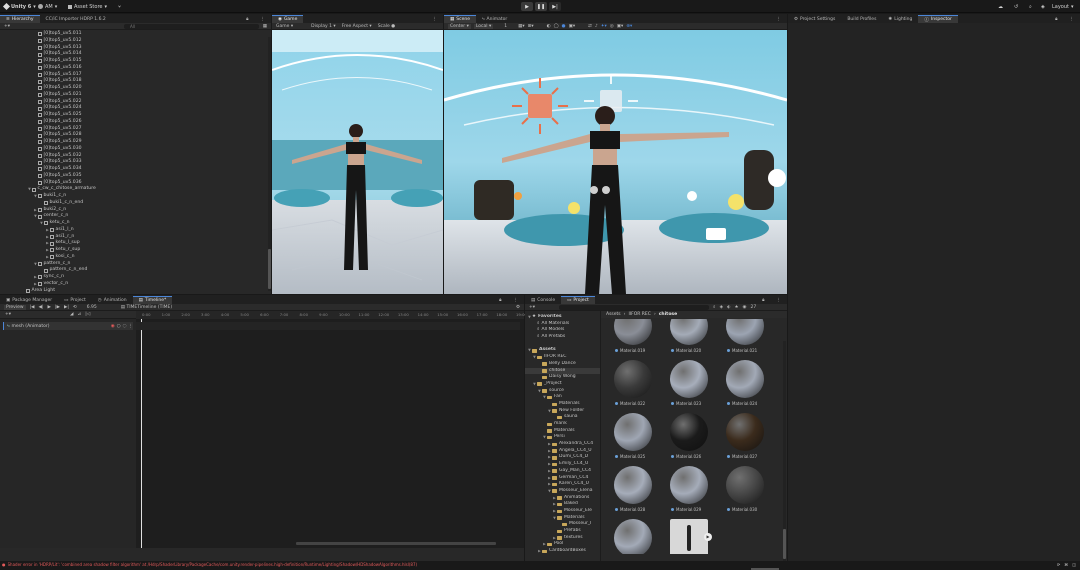 This screenshot has width=1080, height=570. What do you see at coordinates (287, 19) in the screenshot?
I see `tab-game: ◉Game` at bounding box center [287, 19].